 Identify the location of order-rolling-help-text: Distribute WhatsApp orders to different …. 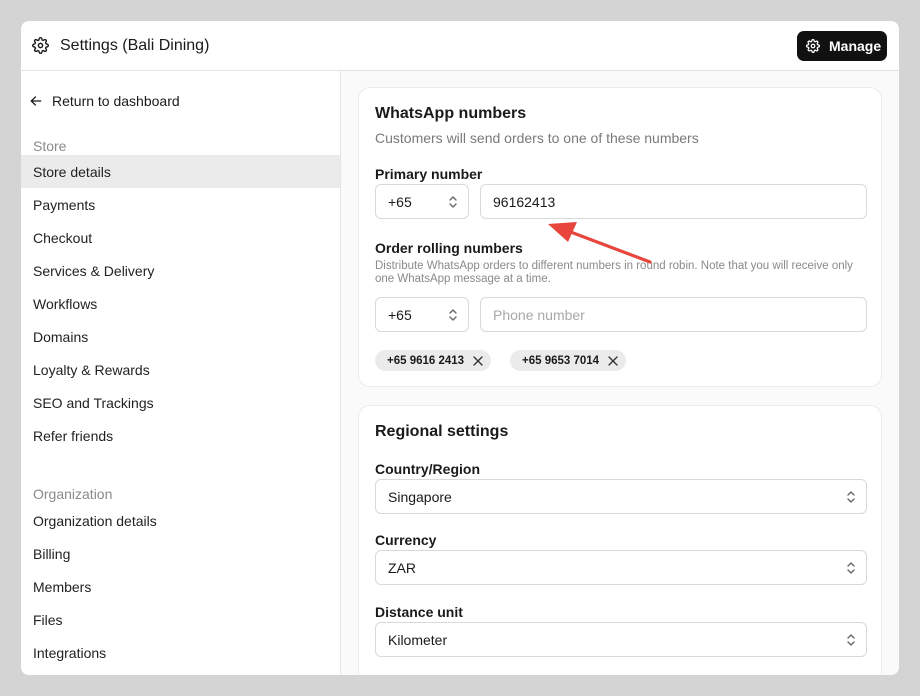
(614, 272).